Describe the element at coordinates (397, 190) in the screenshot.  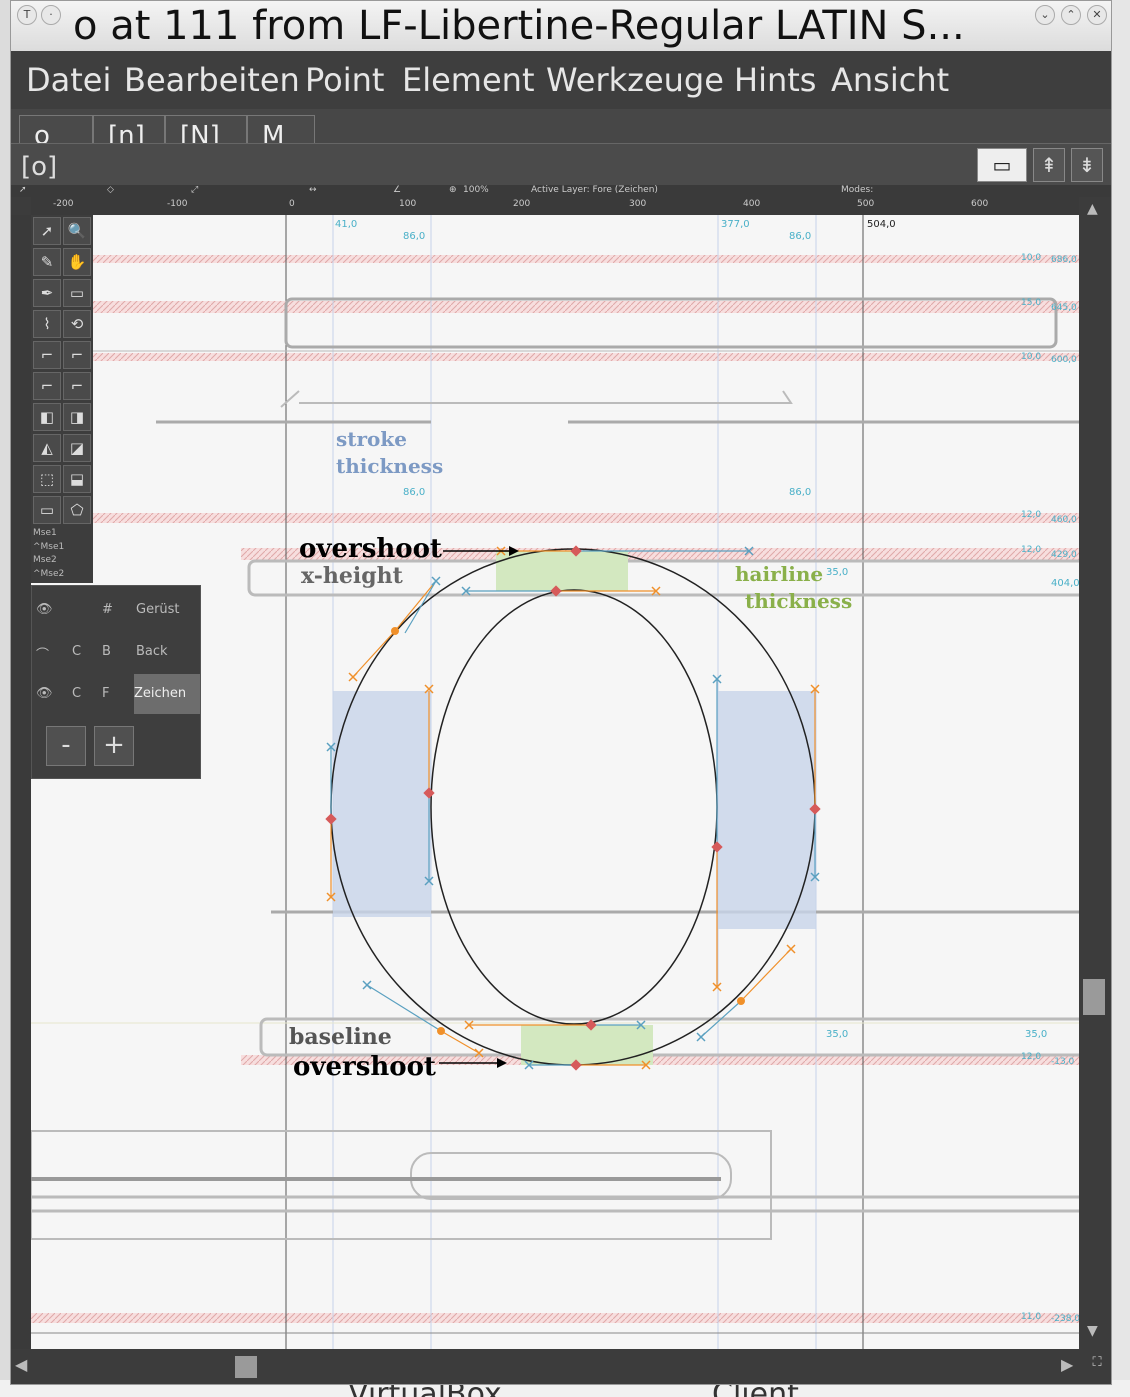
I see `angle-icon: ∠` at that location.